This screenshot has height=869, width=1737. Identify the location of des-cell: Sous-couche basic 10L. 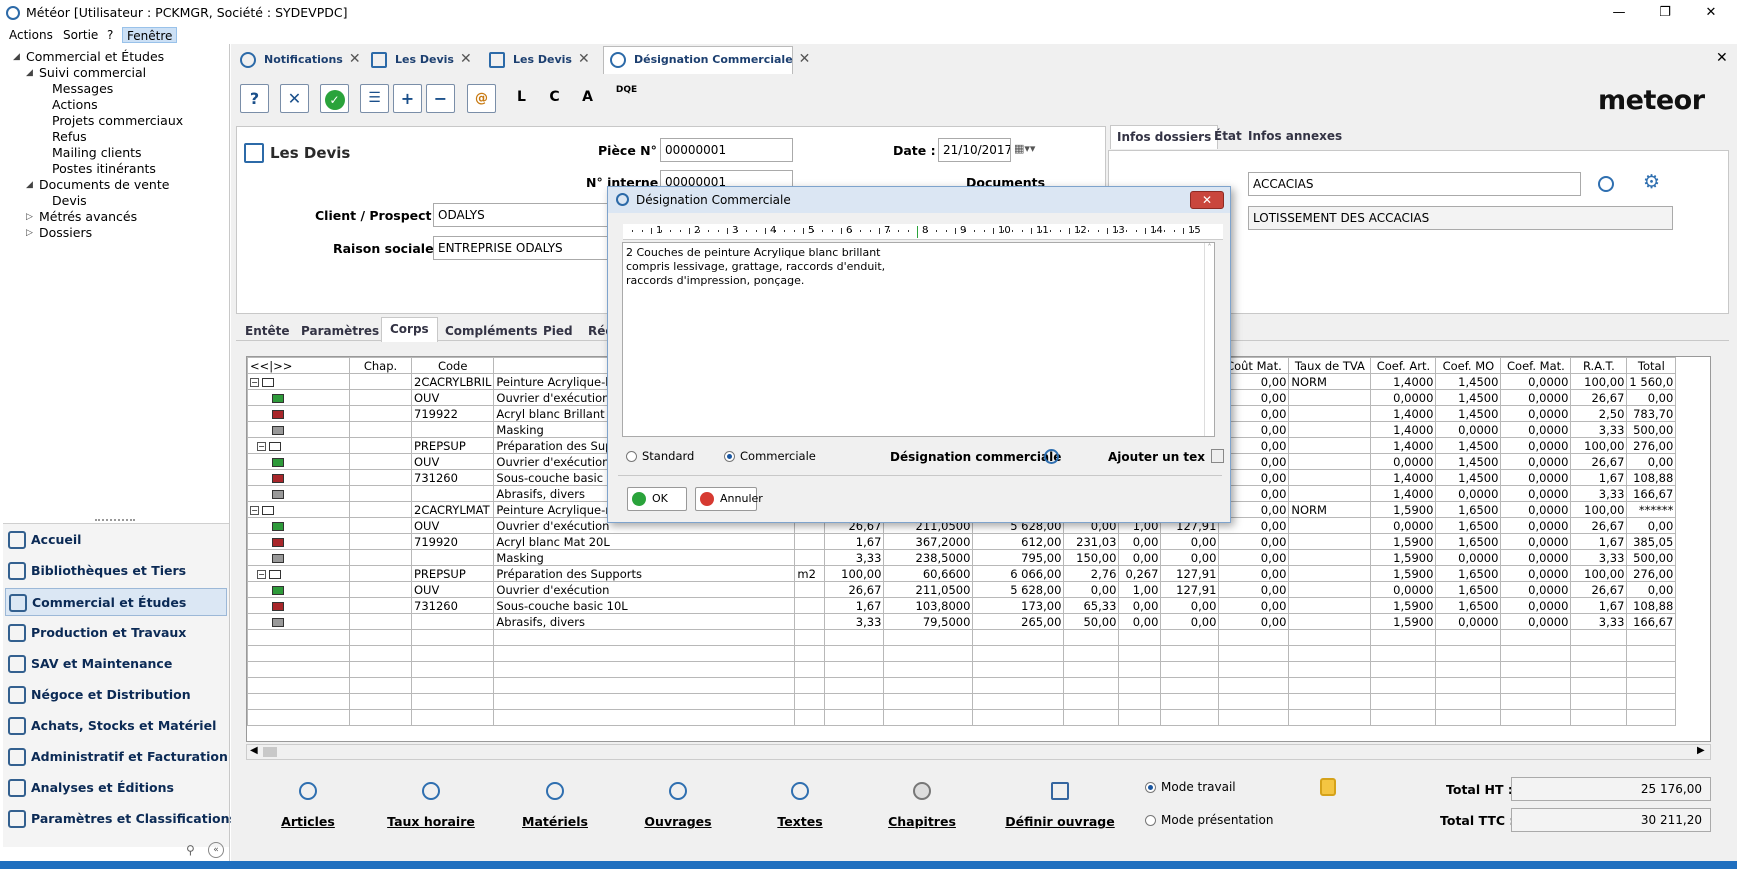
(644, 605).